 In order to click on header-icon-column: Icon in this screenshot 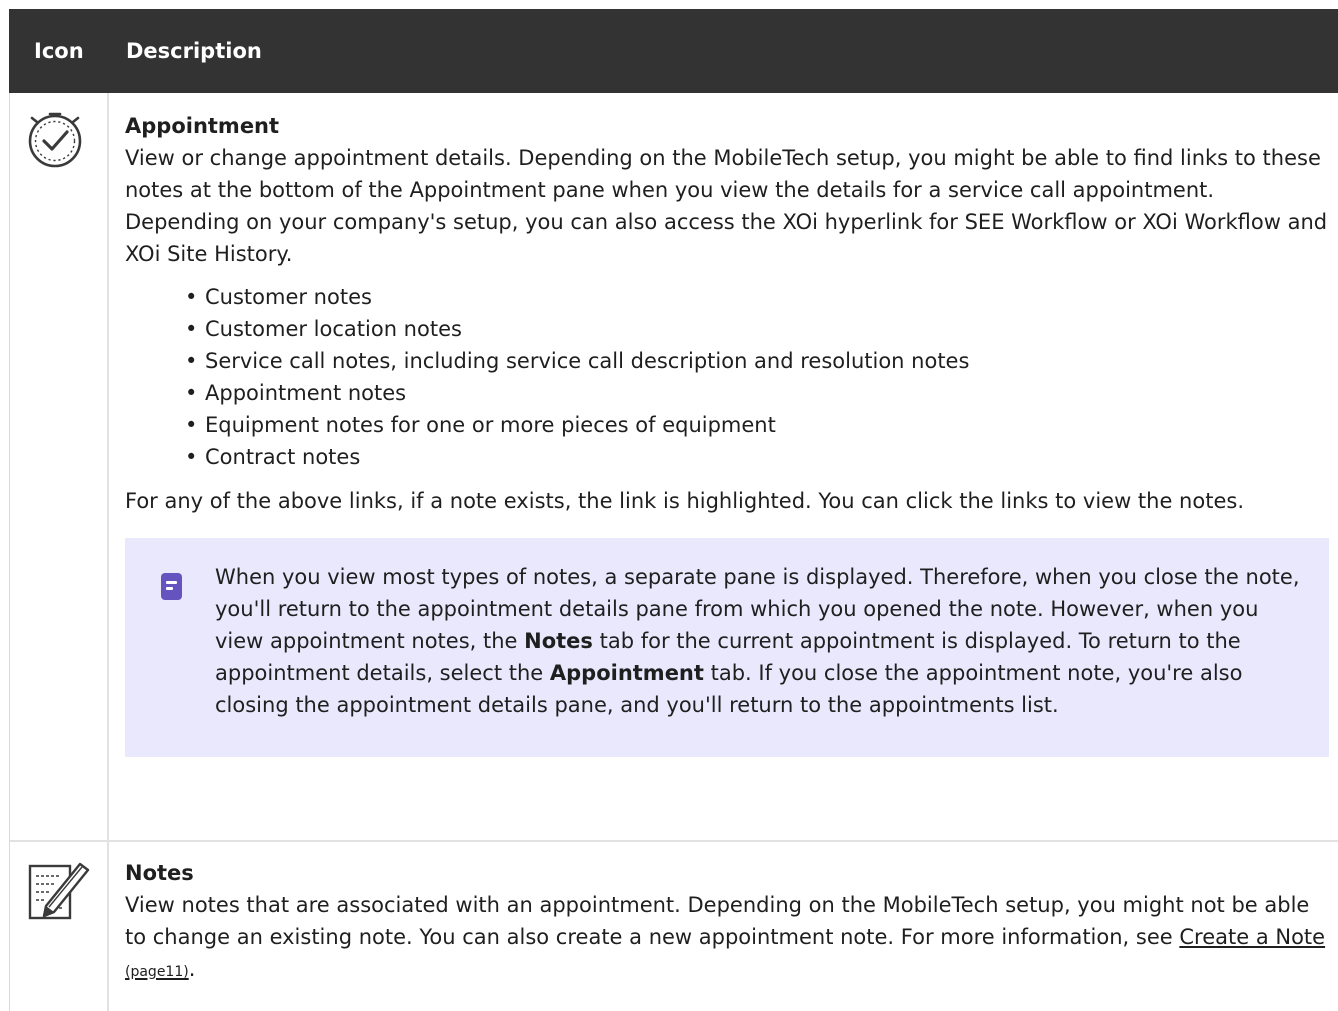, I will do `click(59, 51)`.